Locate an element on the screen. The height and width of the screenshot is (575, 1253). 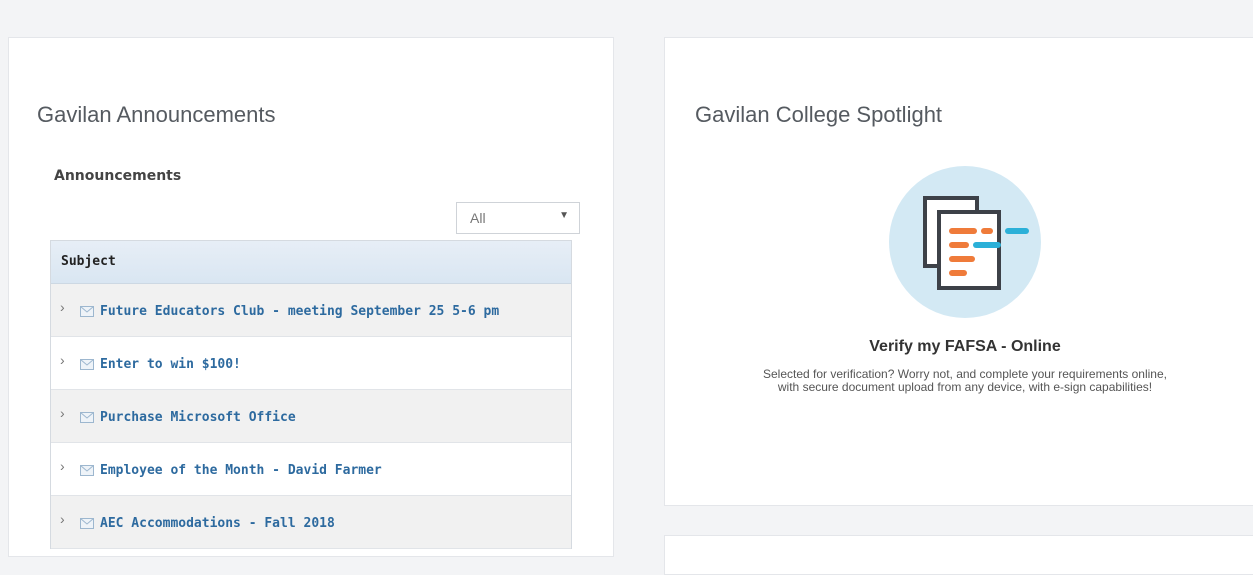
announcement-subject-link: Employee of the Month - David Farmer is located at coordinates (241, 470).